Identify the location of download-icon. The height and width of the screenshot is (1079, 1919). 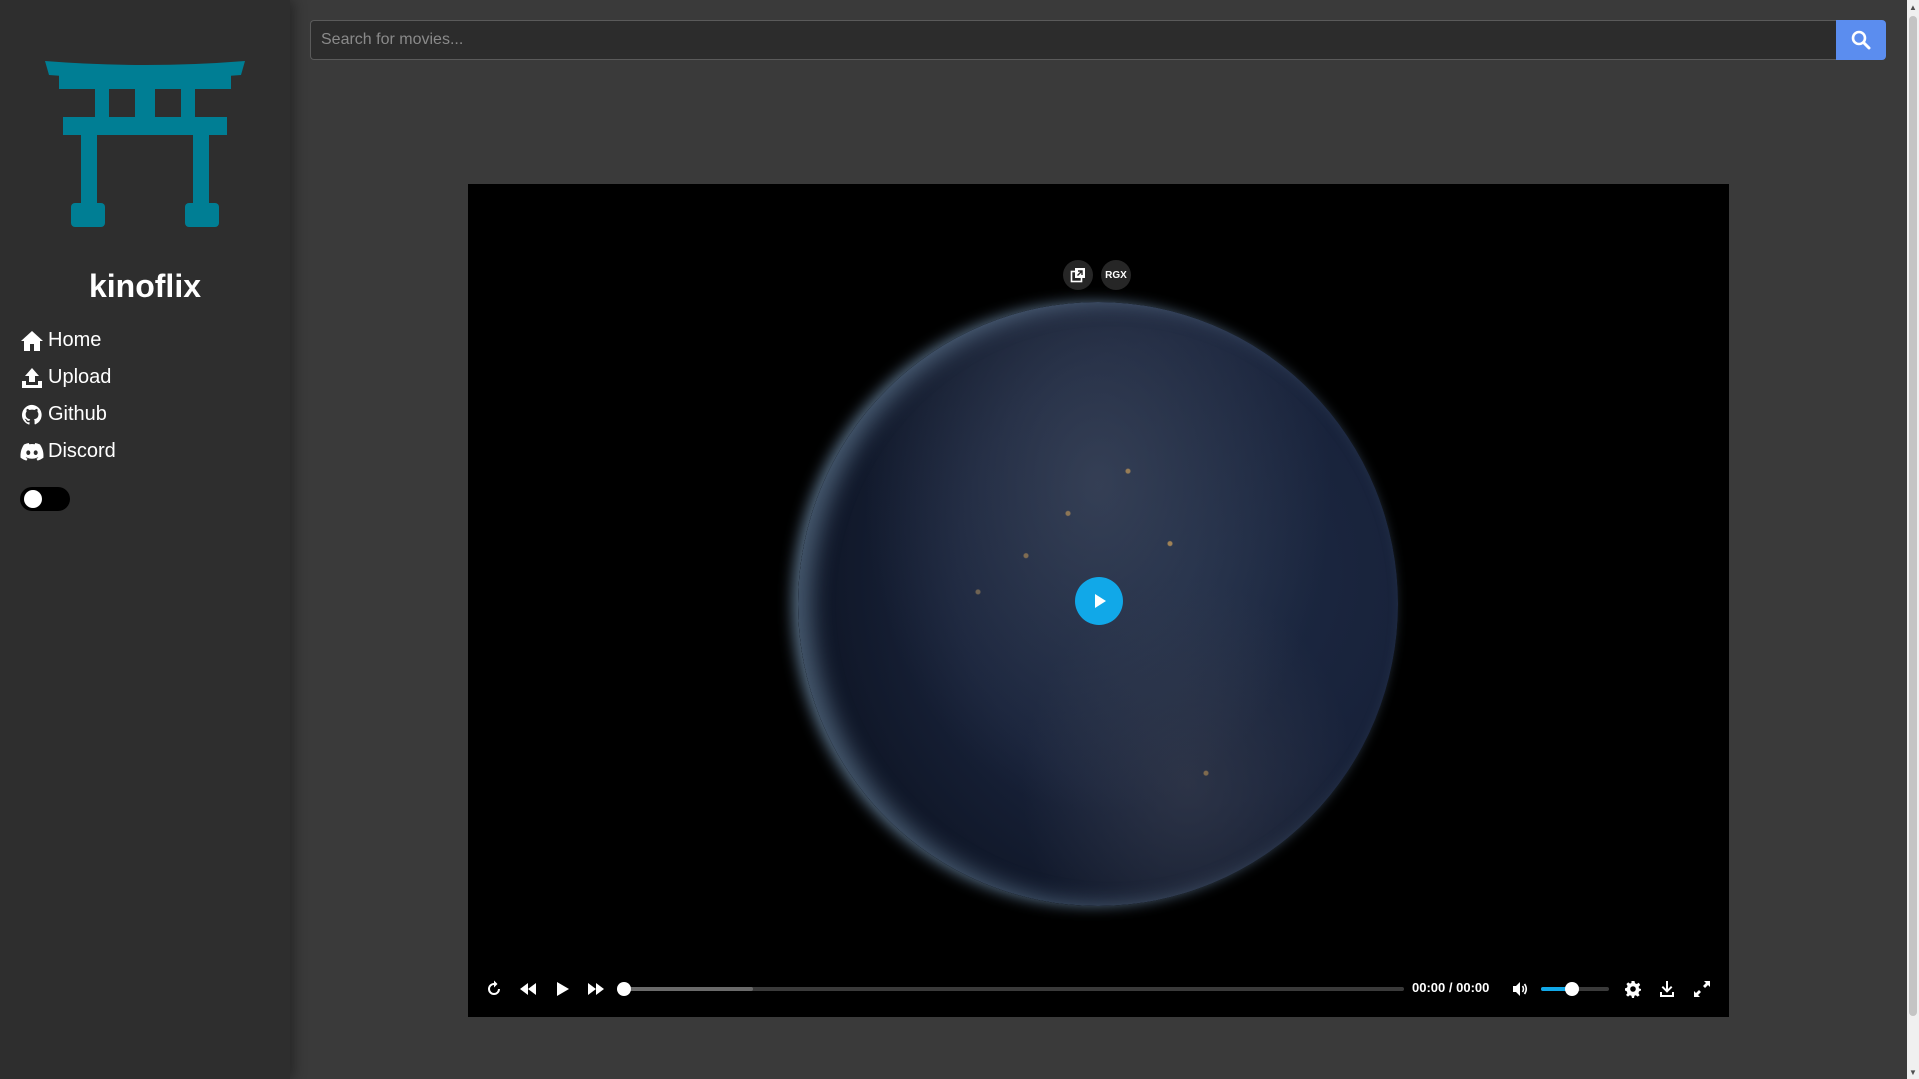
(1667, 989).